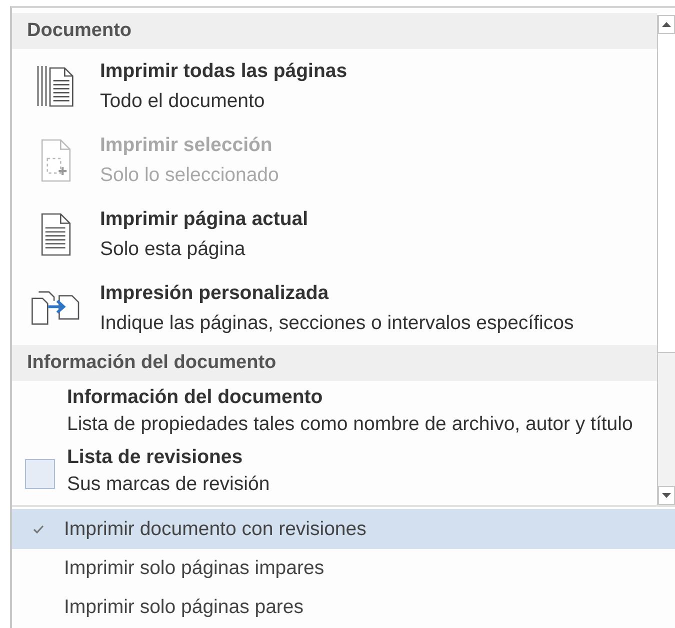 Image resolution: width=675 pixels, height=628 pixels. Describe the element at coordinates (334, 471) in the screenshot. I see `print-option-item: Lista de revisiones Sus marcas de revisión` at that location.